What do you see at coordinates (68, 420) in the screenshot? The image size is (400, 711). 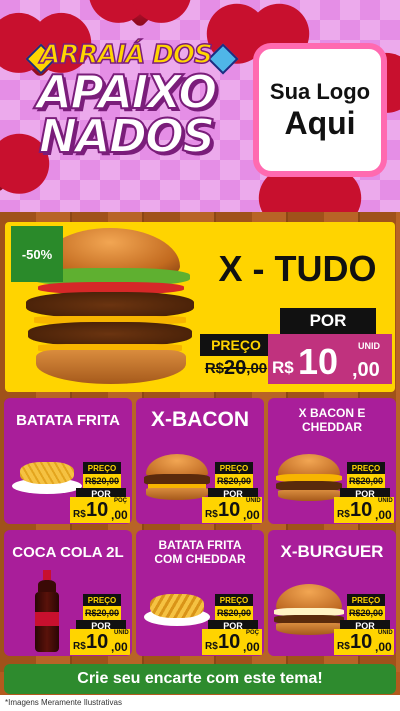 I see `product-name: BATATA FRITA` at bounding box center [68, 420].